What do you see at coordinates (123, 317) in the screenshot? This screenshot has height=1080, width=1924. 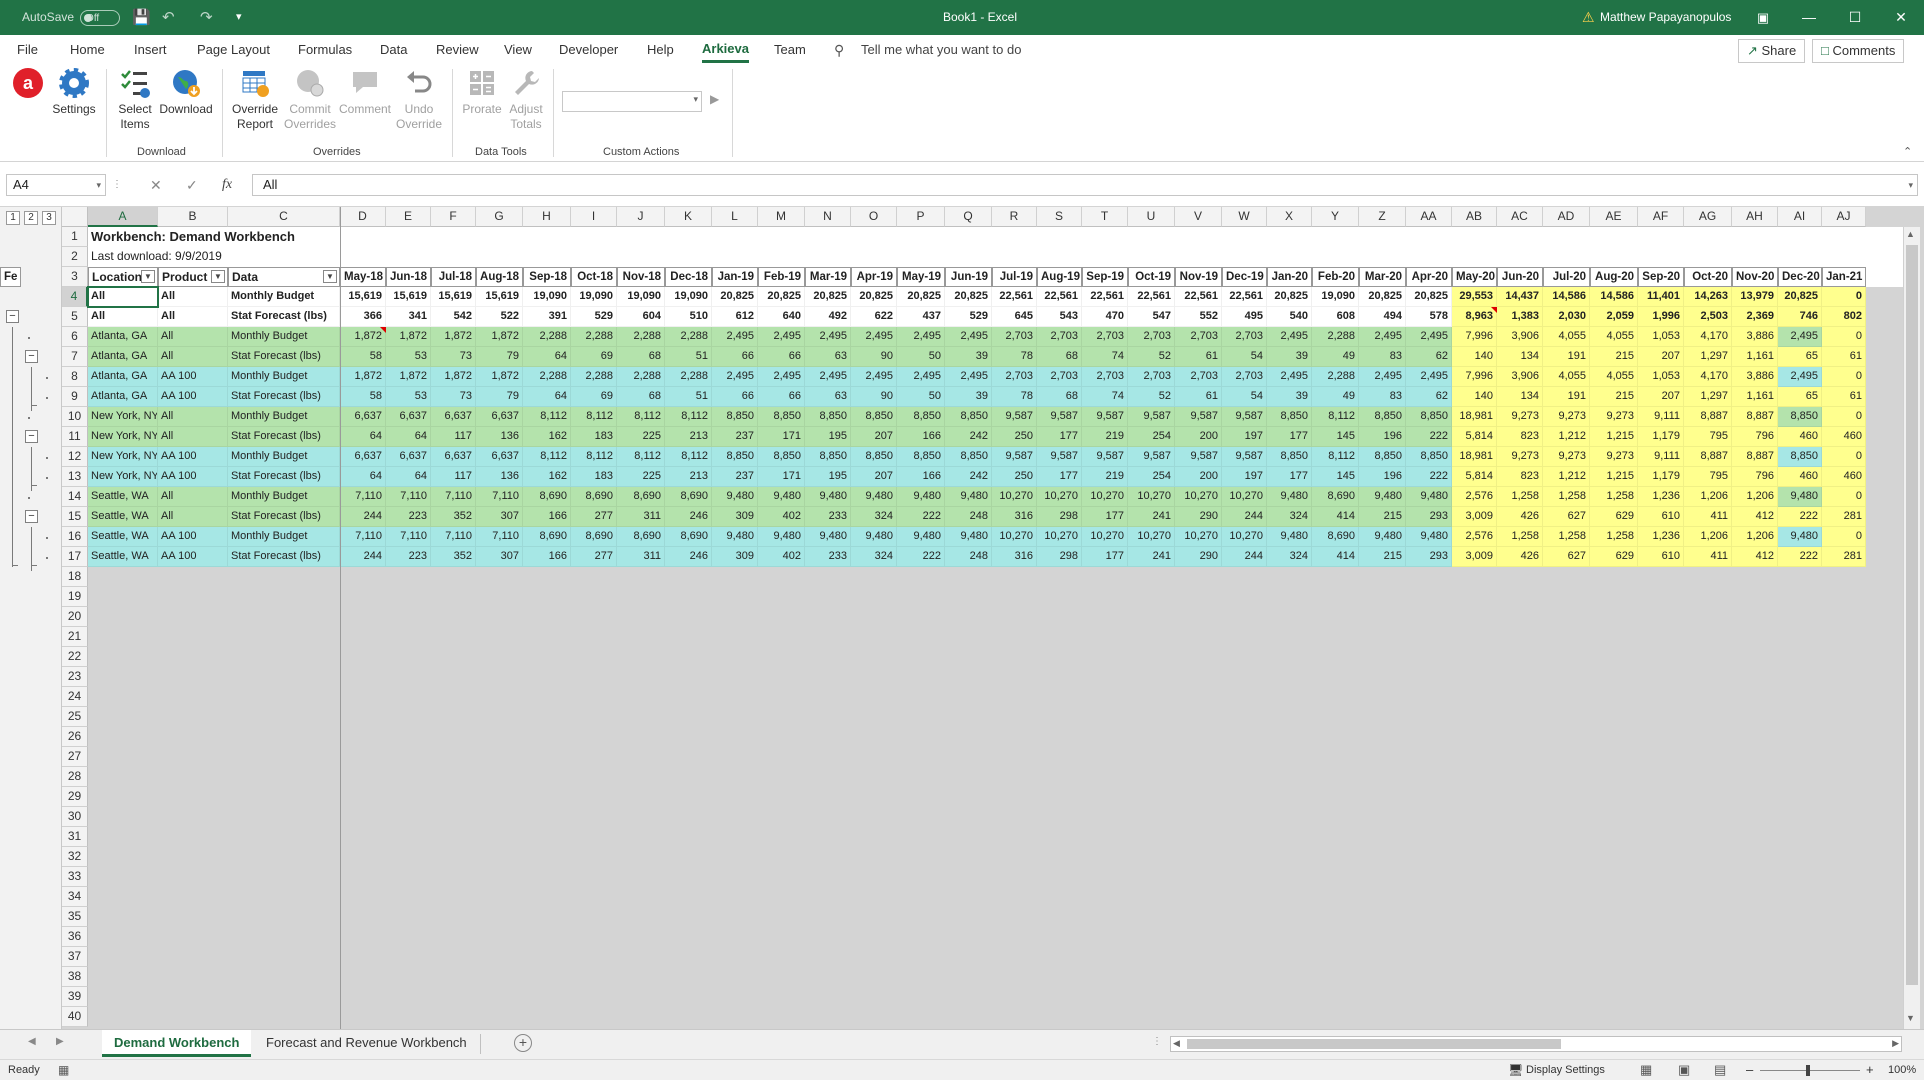 I see `cell-location: All` at bounding box center [123, 317].